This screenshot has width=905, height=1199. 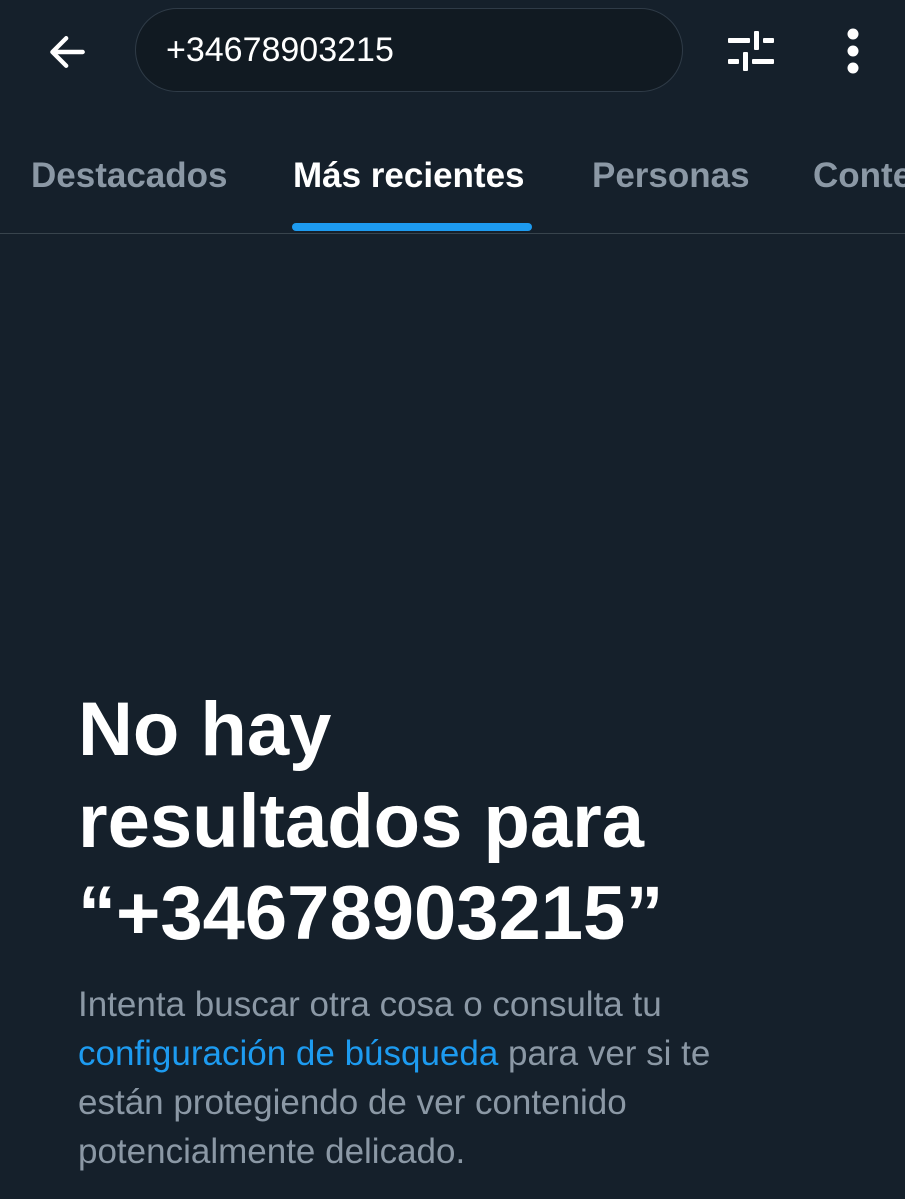 I want to click on more-options-button, so click(x=853, y=51).